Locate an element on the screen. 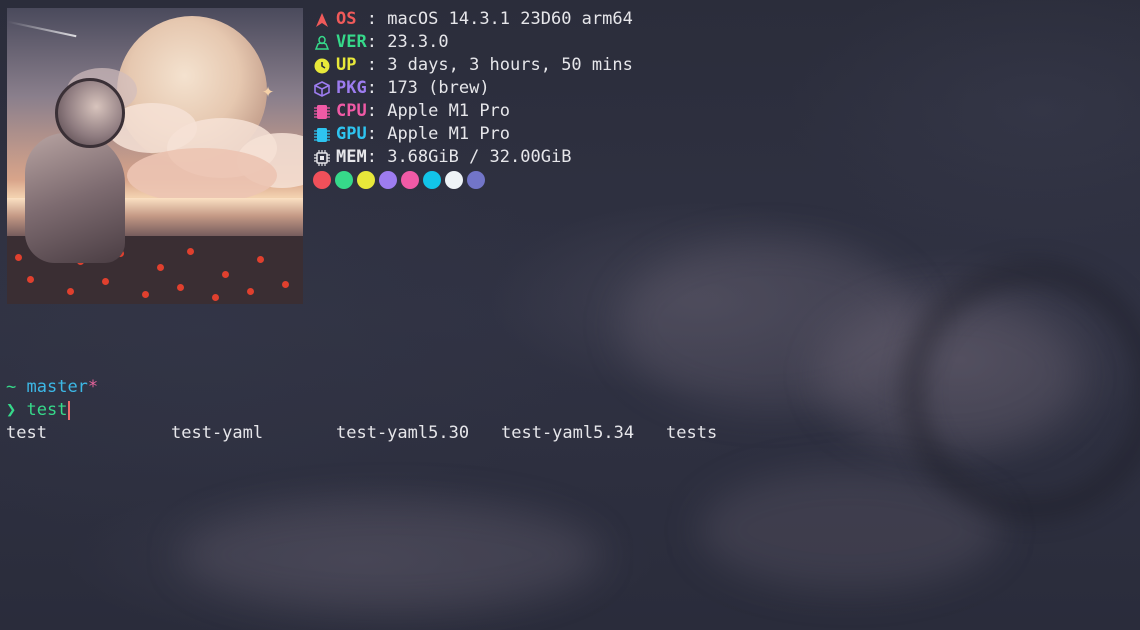 This screenshot has height=630, width=1140. astronaut is located at coordinates (75, 173).